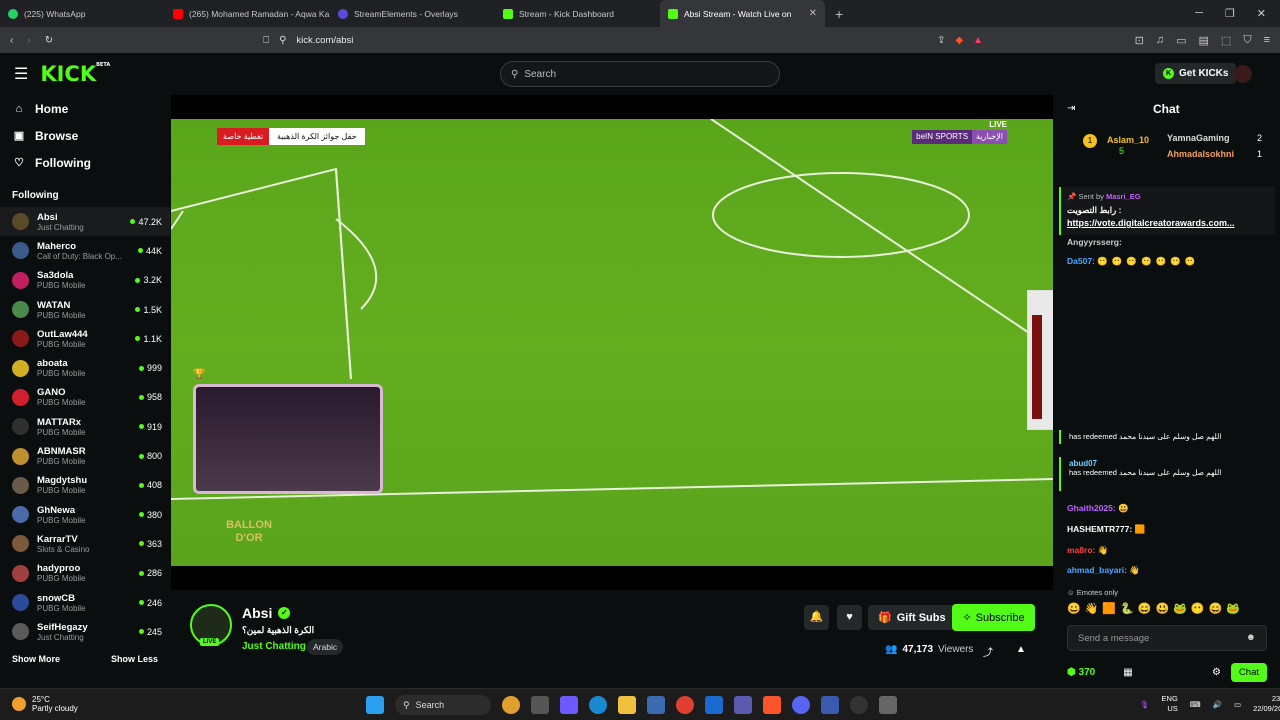 The width and height of the screenshot is (1280, 720). I want to click on language-tag: Arabic, so click(325, 647).